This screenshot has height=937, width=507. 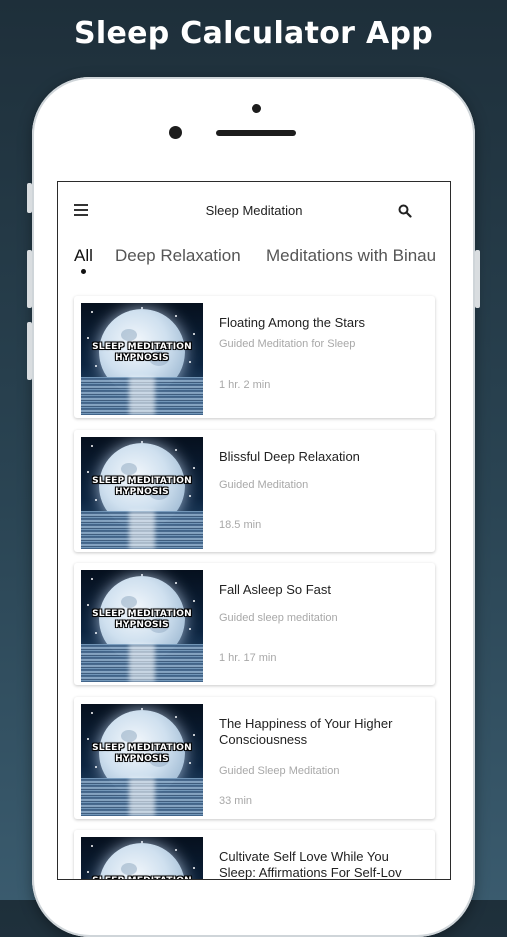 I want to click on phone-power-button, so click(x=477, y=279).